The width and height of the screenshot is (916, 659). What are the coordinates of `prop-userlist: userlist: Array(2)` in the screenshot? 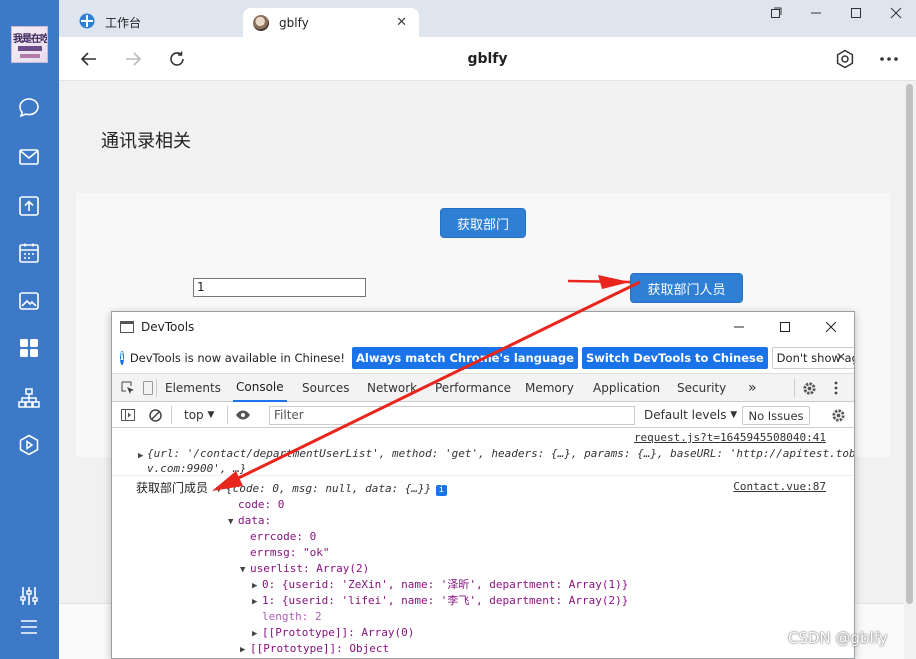 It's located at (310, 568).